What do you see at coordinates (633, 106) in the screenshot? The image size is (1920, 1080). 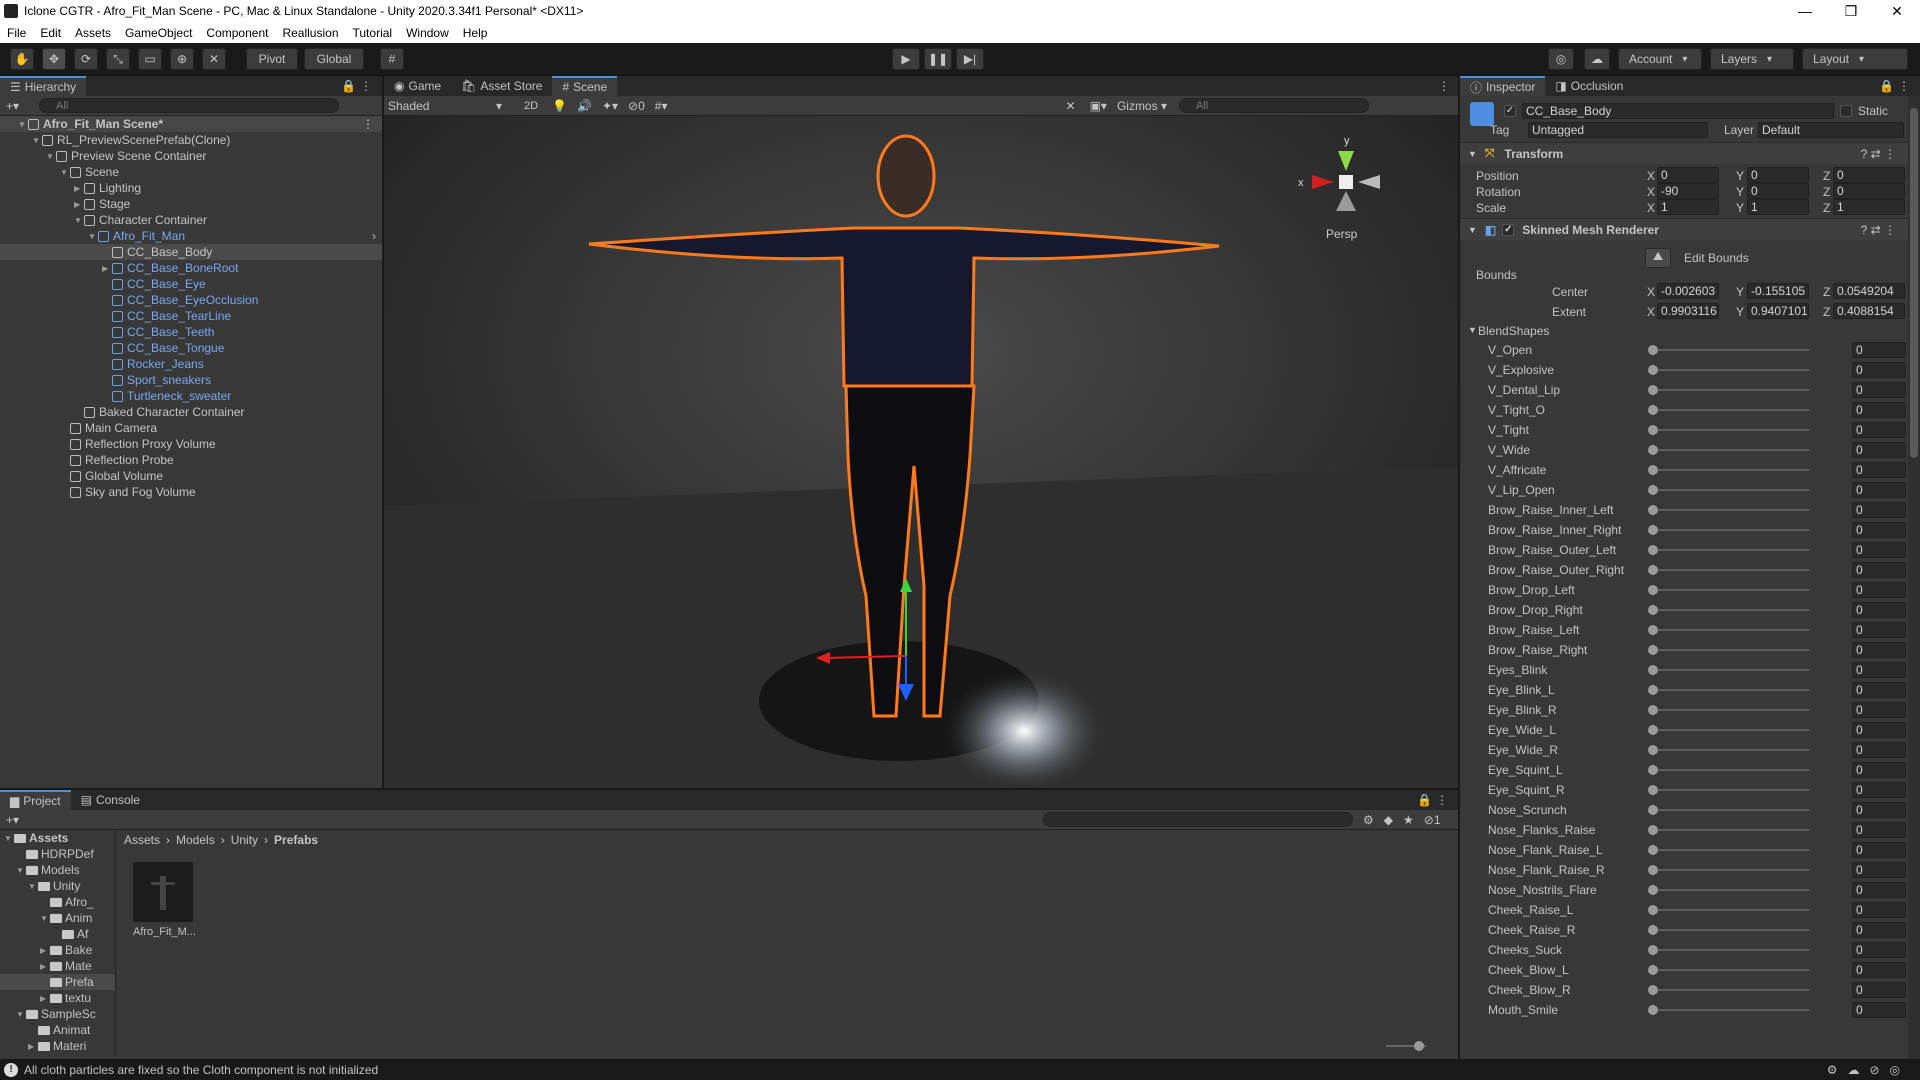 I see `hidden-objects-icon: ⊘` at bounding box center [633, 106].